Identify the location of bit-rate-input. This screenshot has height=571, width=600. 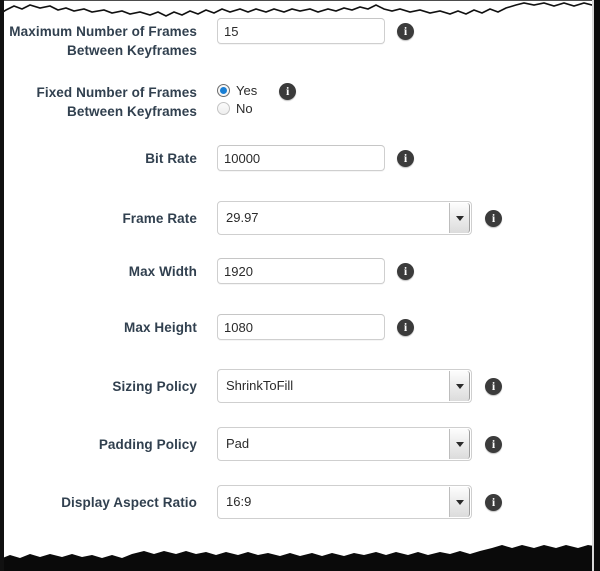
(301, 158).